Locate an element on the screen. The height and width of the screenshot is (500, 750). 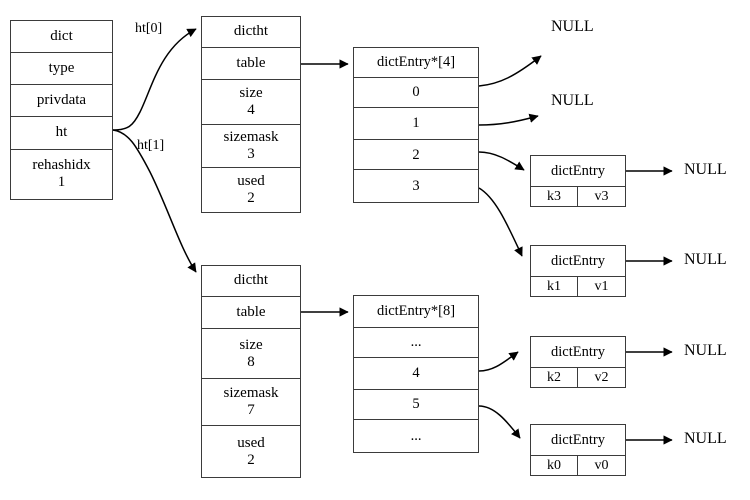
ht0-table-slot-1-label: 1 is located at coordinates (416, 123).